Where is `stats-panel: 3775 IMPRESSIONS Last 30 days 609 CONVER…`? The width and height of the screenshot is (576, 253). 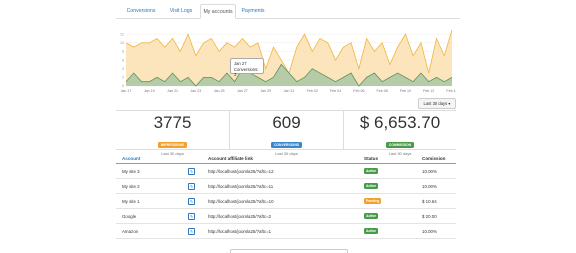
stats-panel: 3775 IMPRESSIONS Last 30 days 609 CONVER… is located at coordinates (286, 133).